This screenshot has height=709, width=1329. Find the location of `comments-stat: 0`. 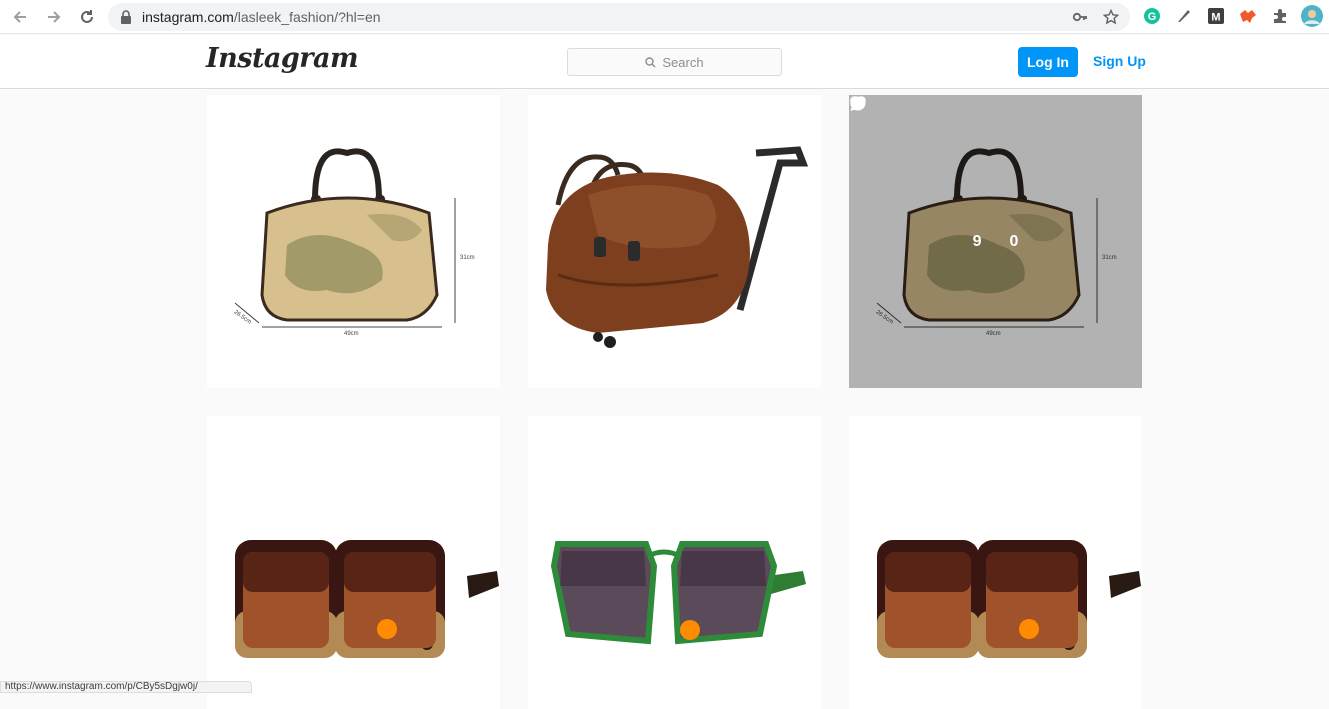

comments-stat: 0 is located at coordinates (934, 173).